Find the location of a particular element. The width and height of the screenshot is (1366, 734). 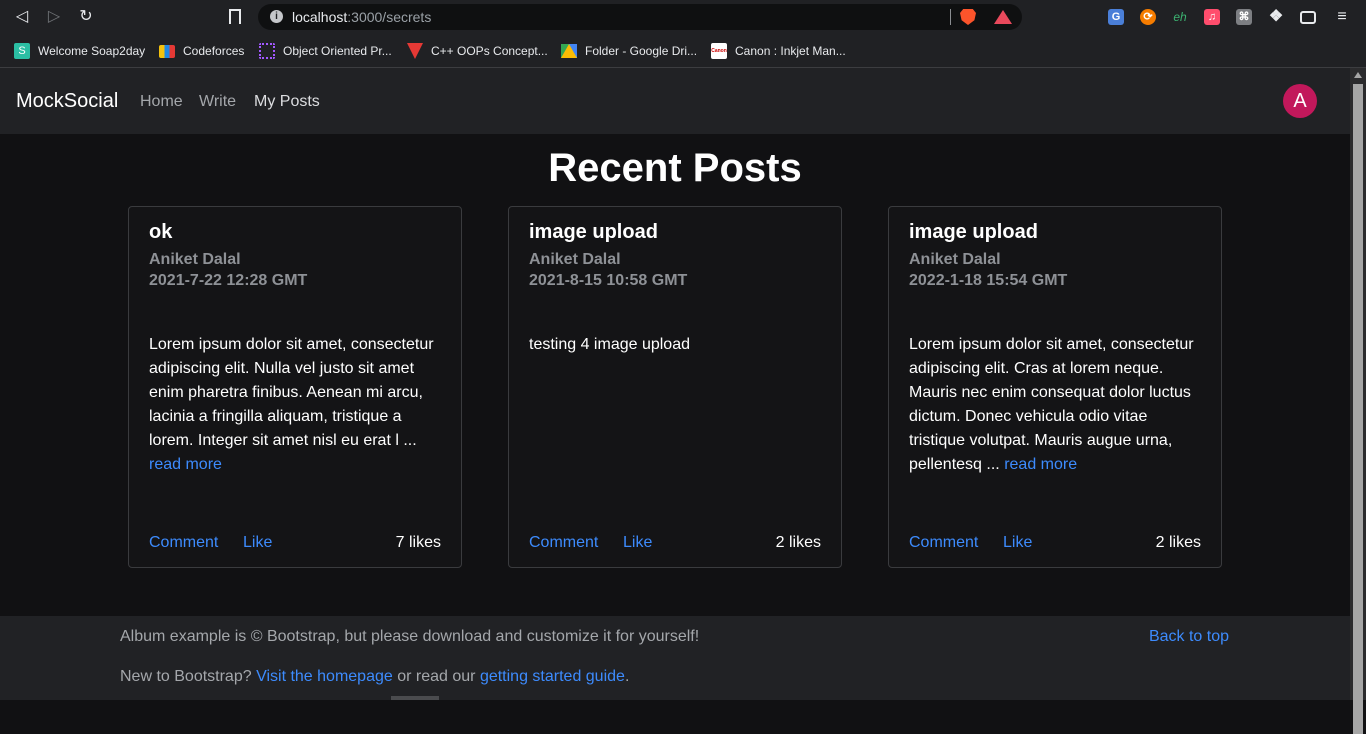

eh-icon: eh is located at coordinates (1180, 17).